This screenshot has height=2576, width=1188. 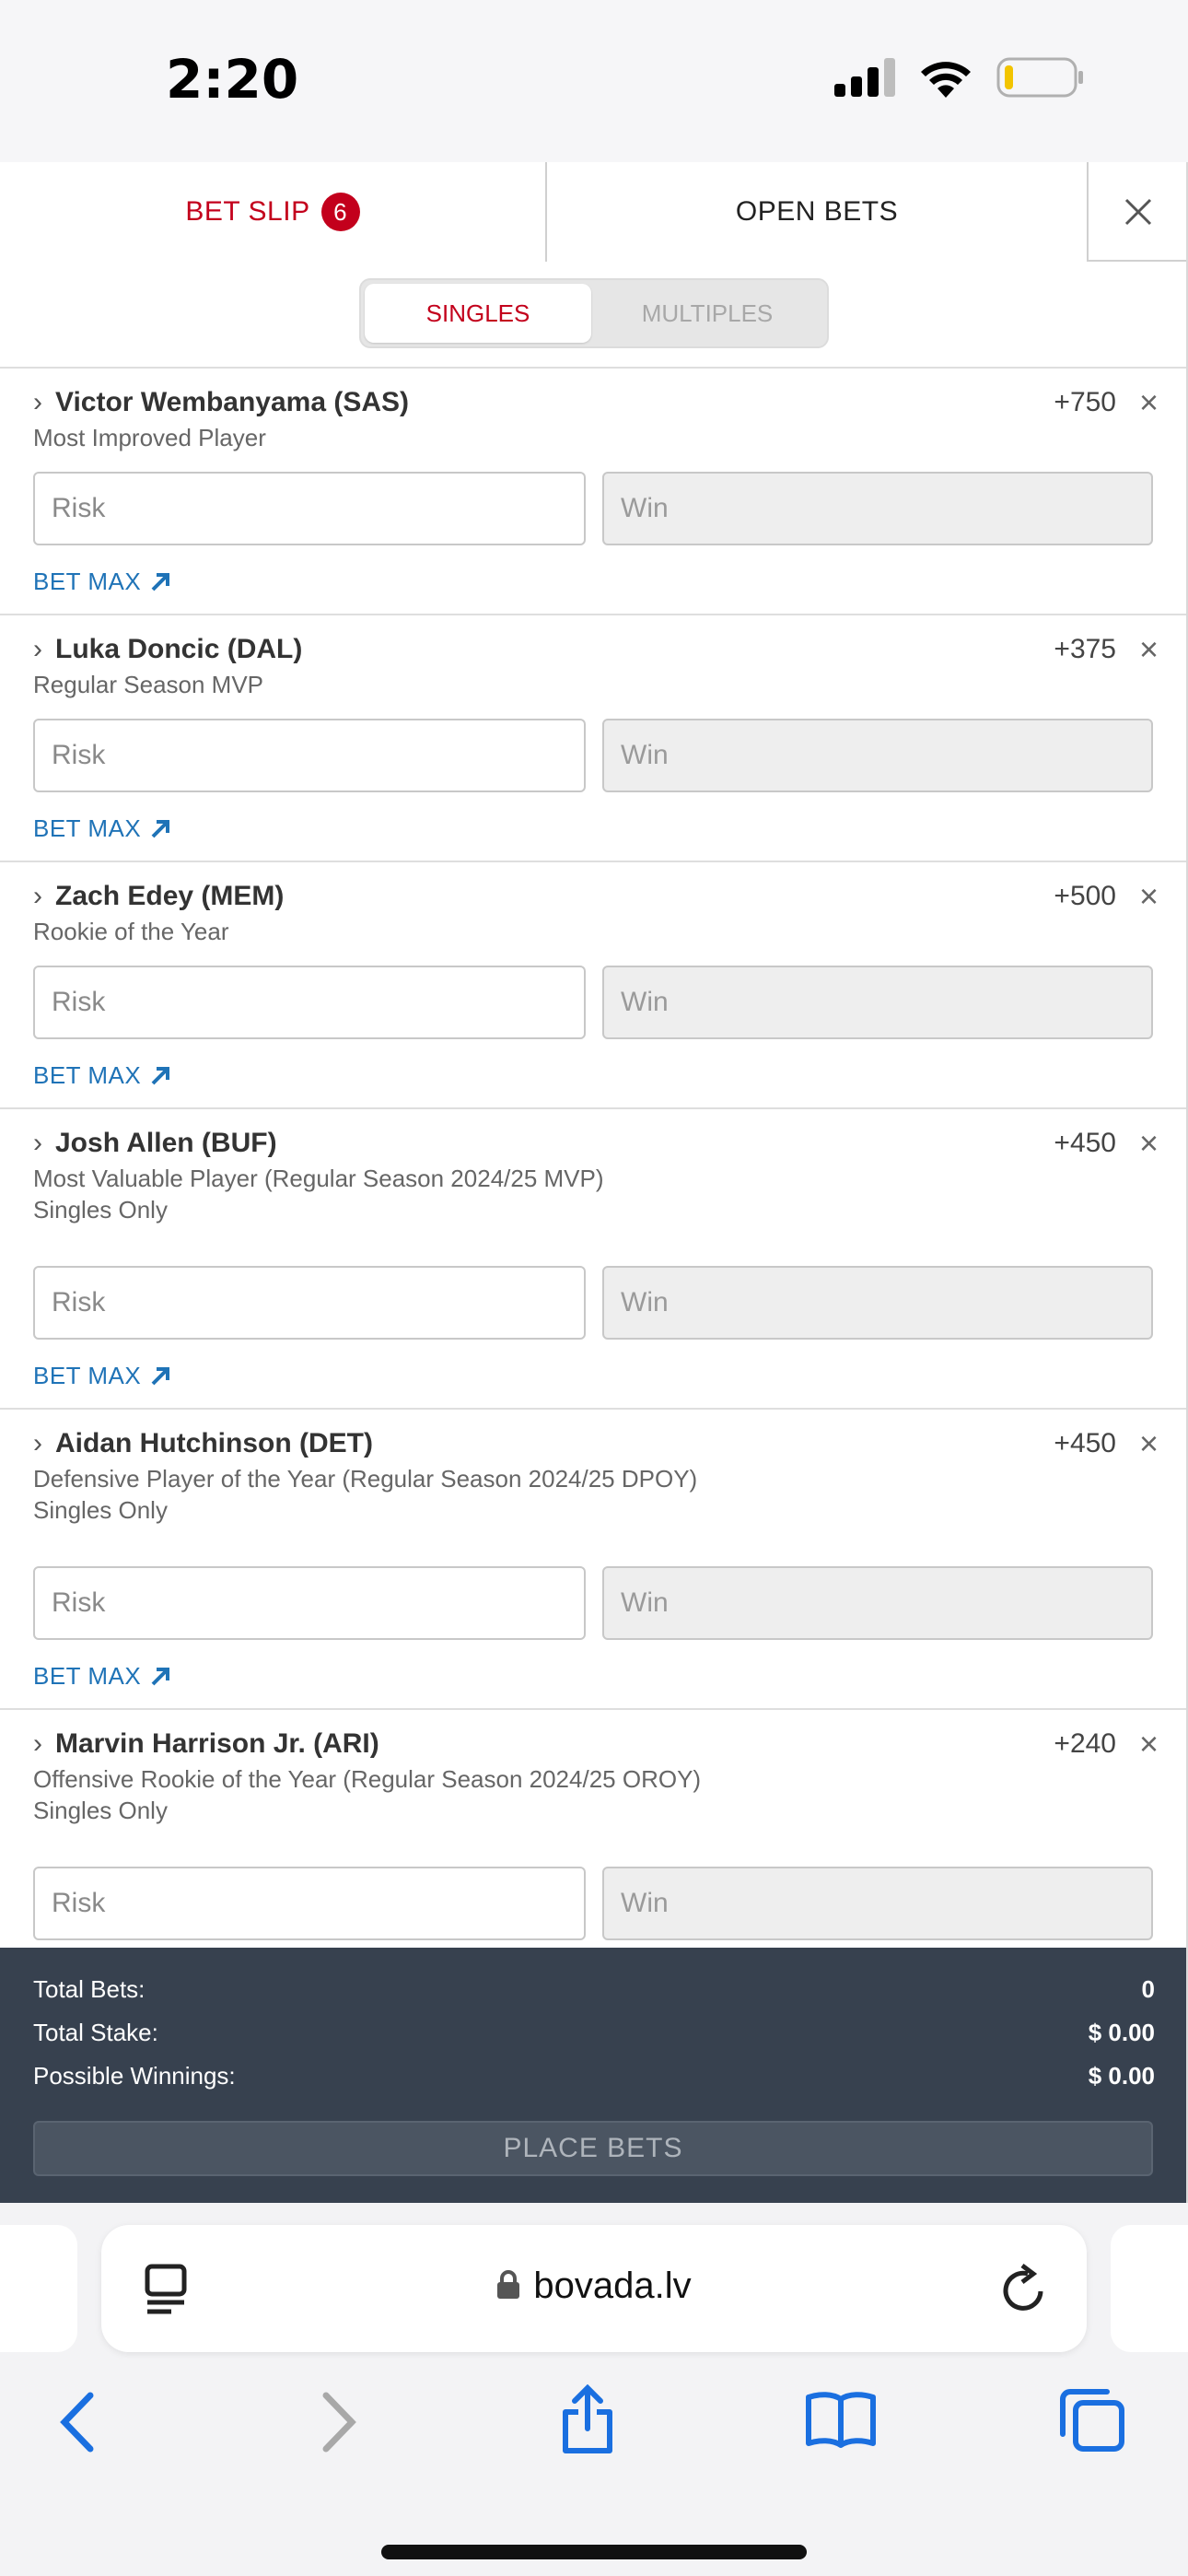 What do you see at coordinates (89, 1989) in the screenshot?
I see `total-bets-label: Total Bets:` at bounding box center [89, 1989].